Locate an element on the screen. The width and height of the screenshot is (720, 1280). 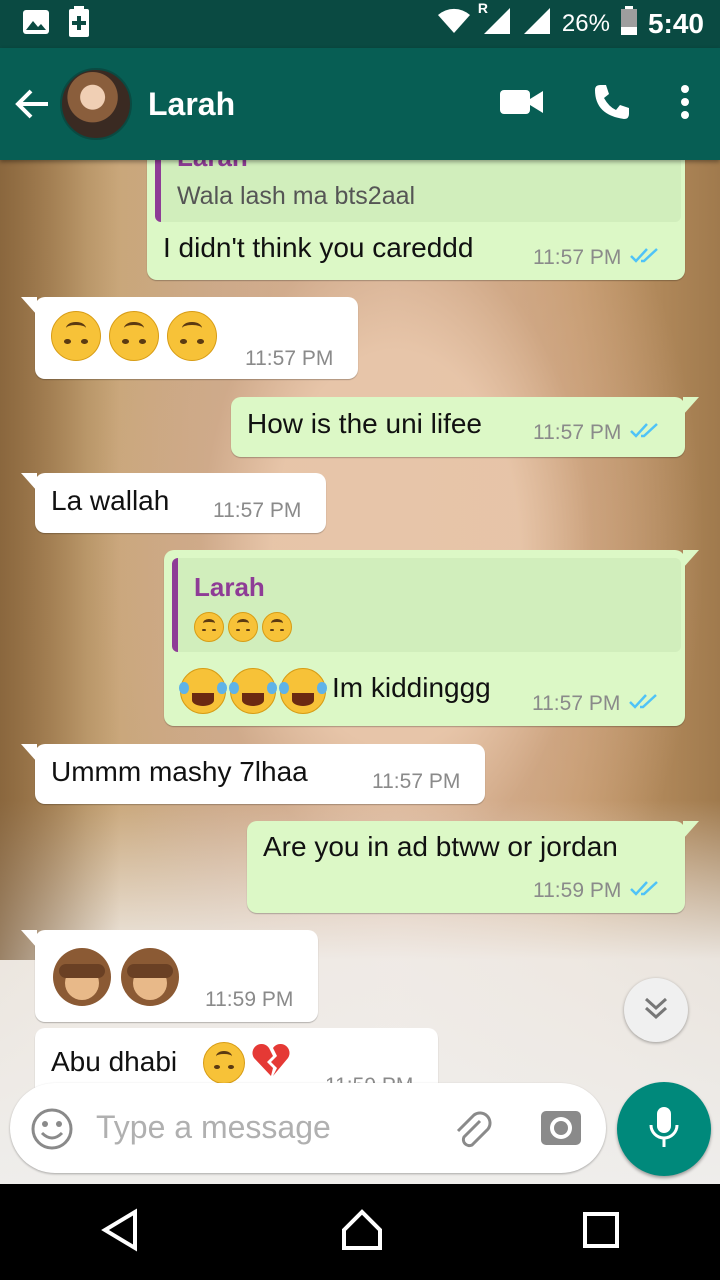
message-text: Ummm mashy 7lhaa is located at coordinates (179, 771).